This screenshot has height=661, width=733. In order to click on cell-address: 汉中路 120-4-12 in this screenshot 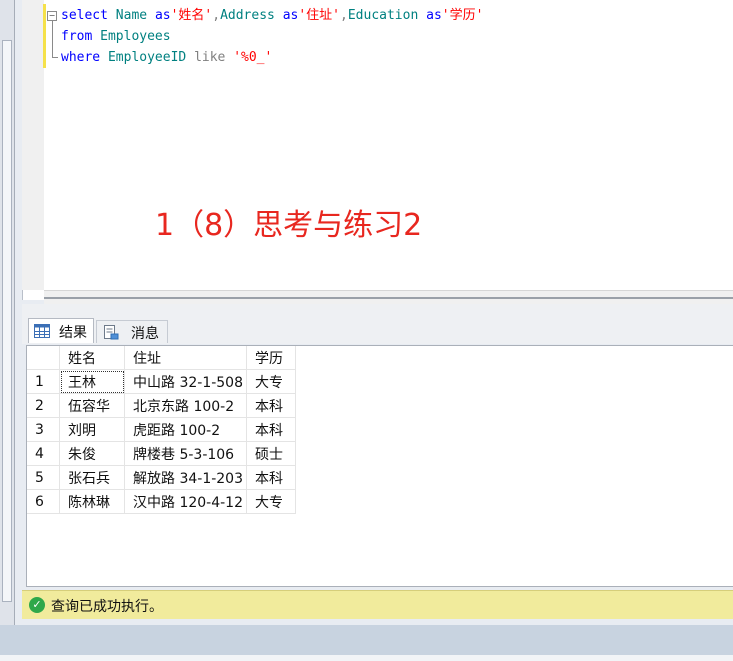, I will do `click(185, 501)`.